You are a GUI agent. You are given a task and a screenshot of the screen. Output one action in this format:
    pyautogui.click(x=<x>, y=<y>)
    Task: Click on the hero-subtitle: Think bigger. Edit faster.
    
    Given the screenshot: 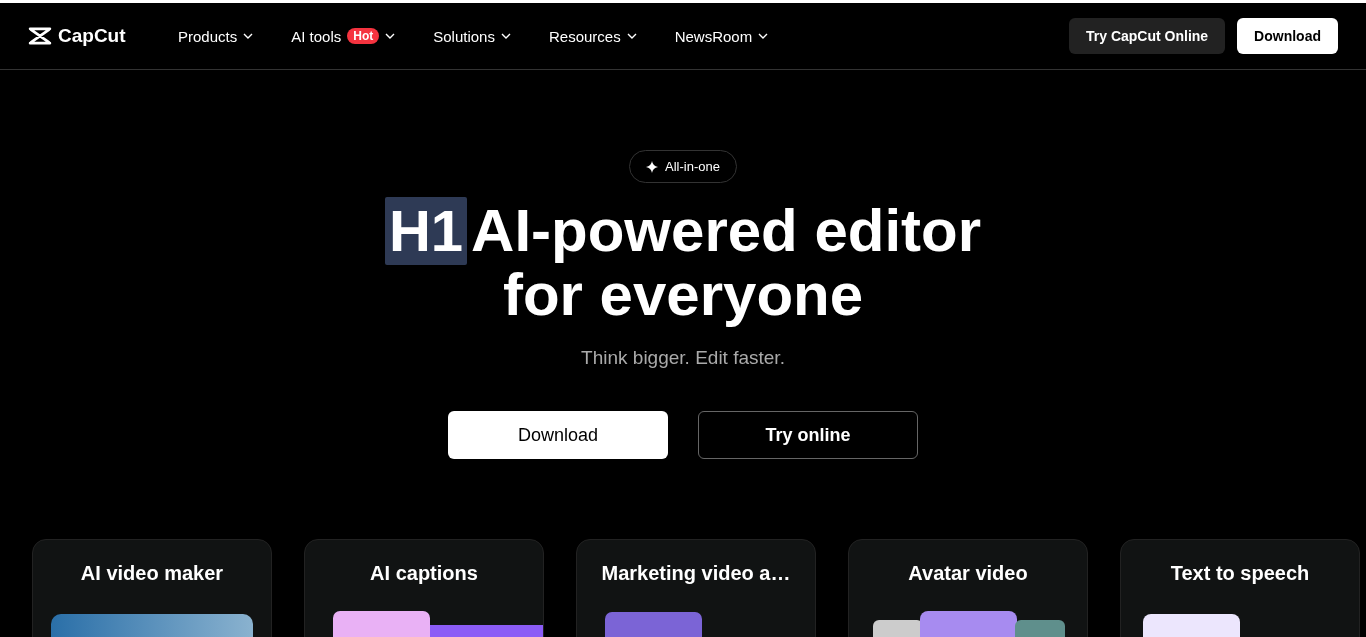 What is the action you would take?
    pyautogui.click(x=683, y=358)
    